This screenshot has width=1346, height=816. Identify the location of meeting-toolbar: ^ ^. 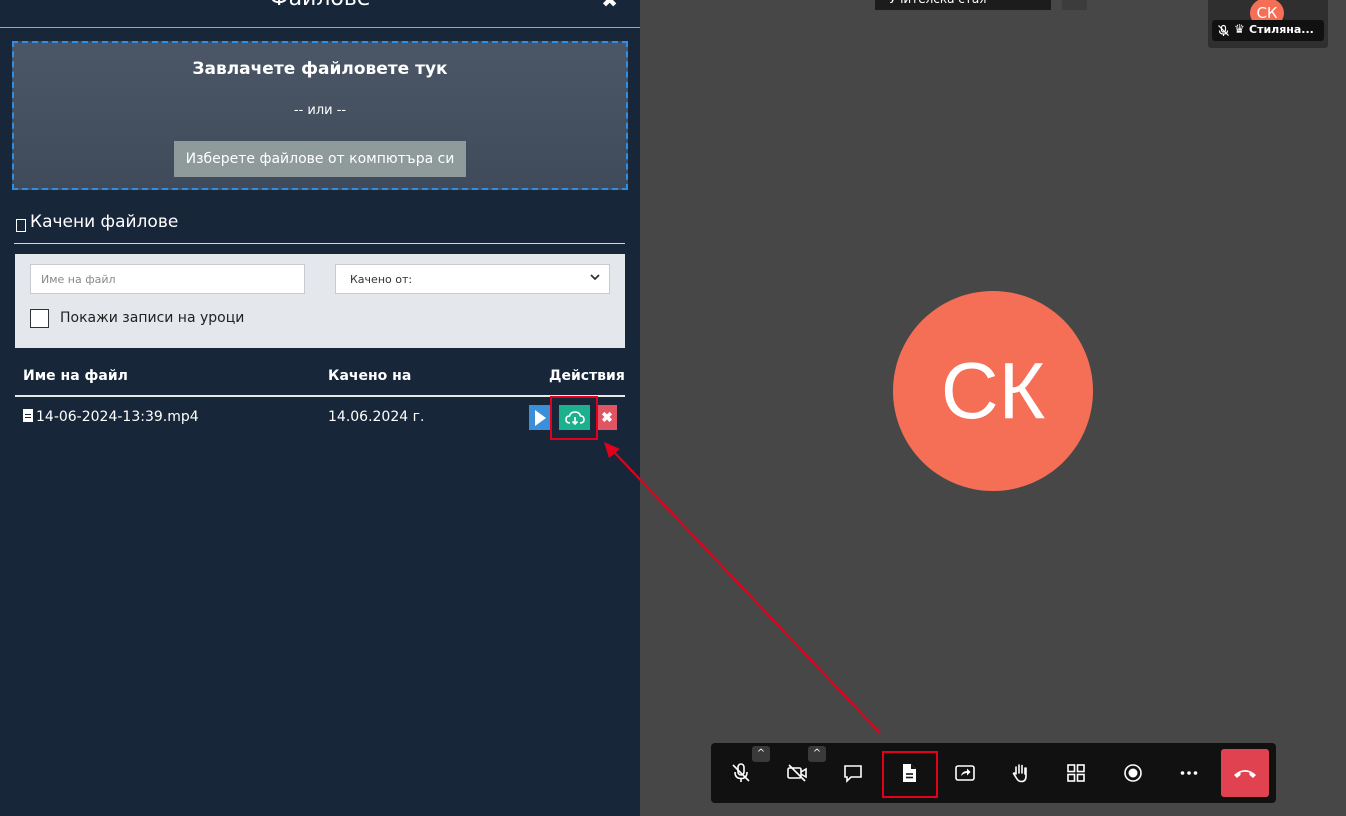
(993, 773).